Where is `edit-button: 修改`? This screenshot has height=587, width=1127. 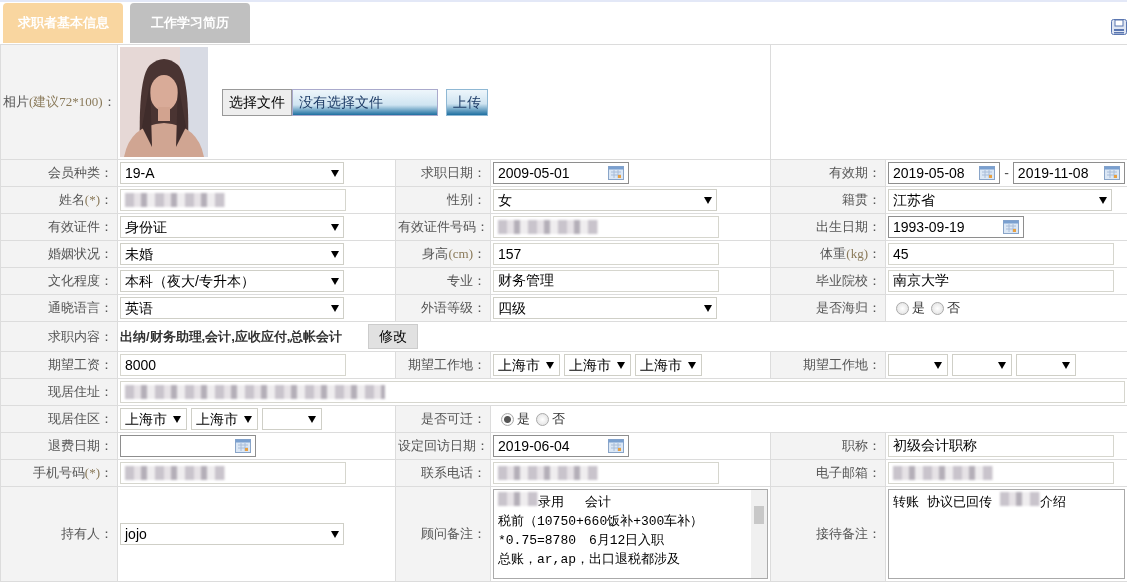 edit-button: 修改 is located at coordinates (393, 336).